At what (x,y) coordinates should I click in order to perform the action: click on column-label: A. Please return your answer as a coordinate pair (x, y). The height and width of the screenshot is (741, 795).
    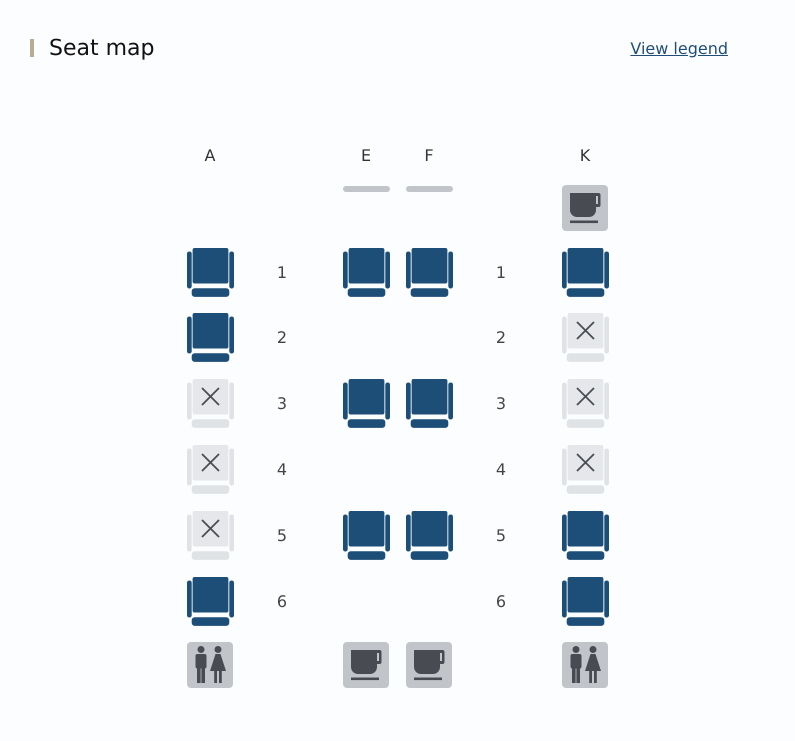
    Looking at the image, I should click on (210, 156).